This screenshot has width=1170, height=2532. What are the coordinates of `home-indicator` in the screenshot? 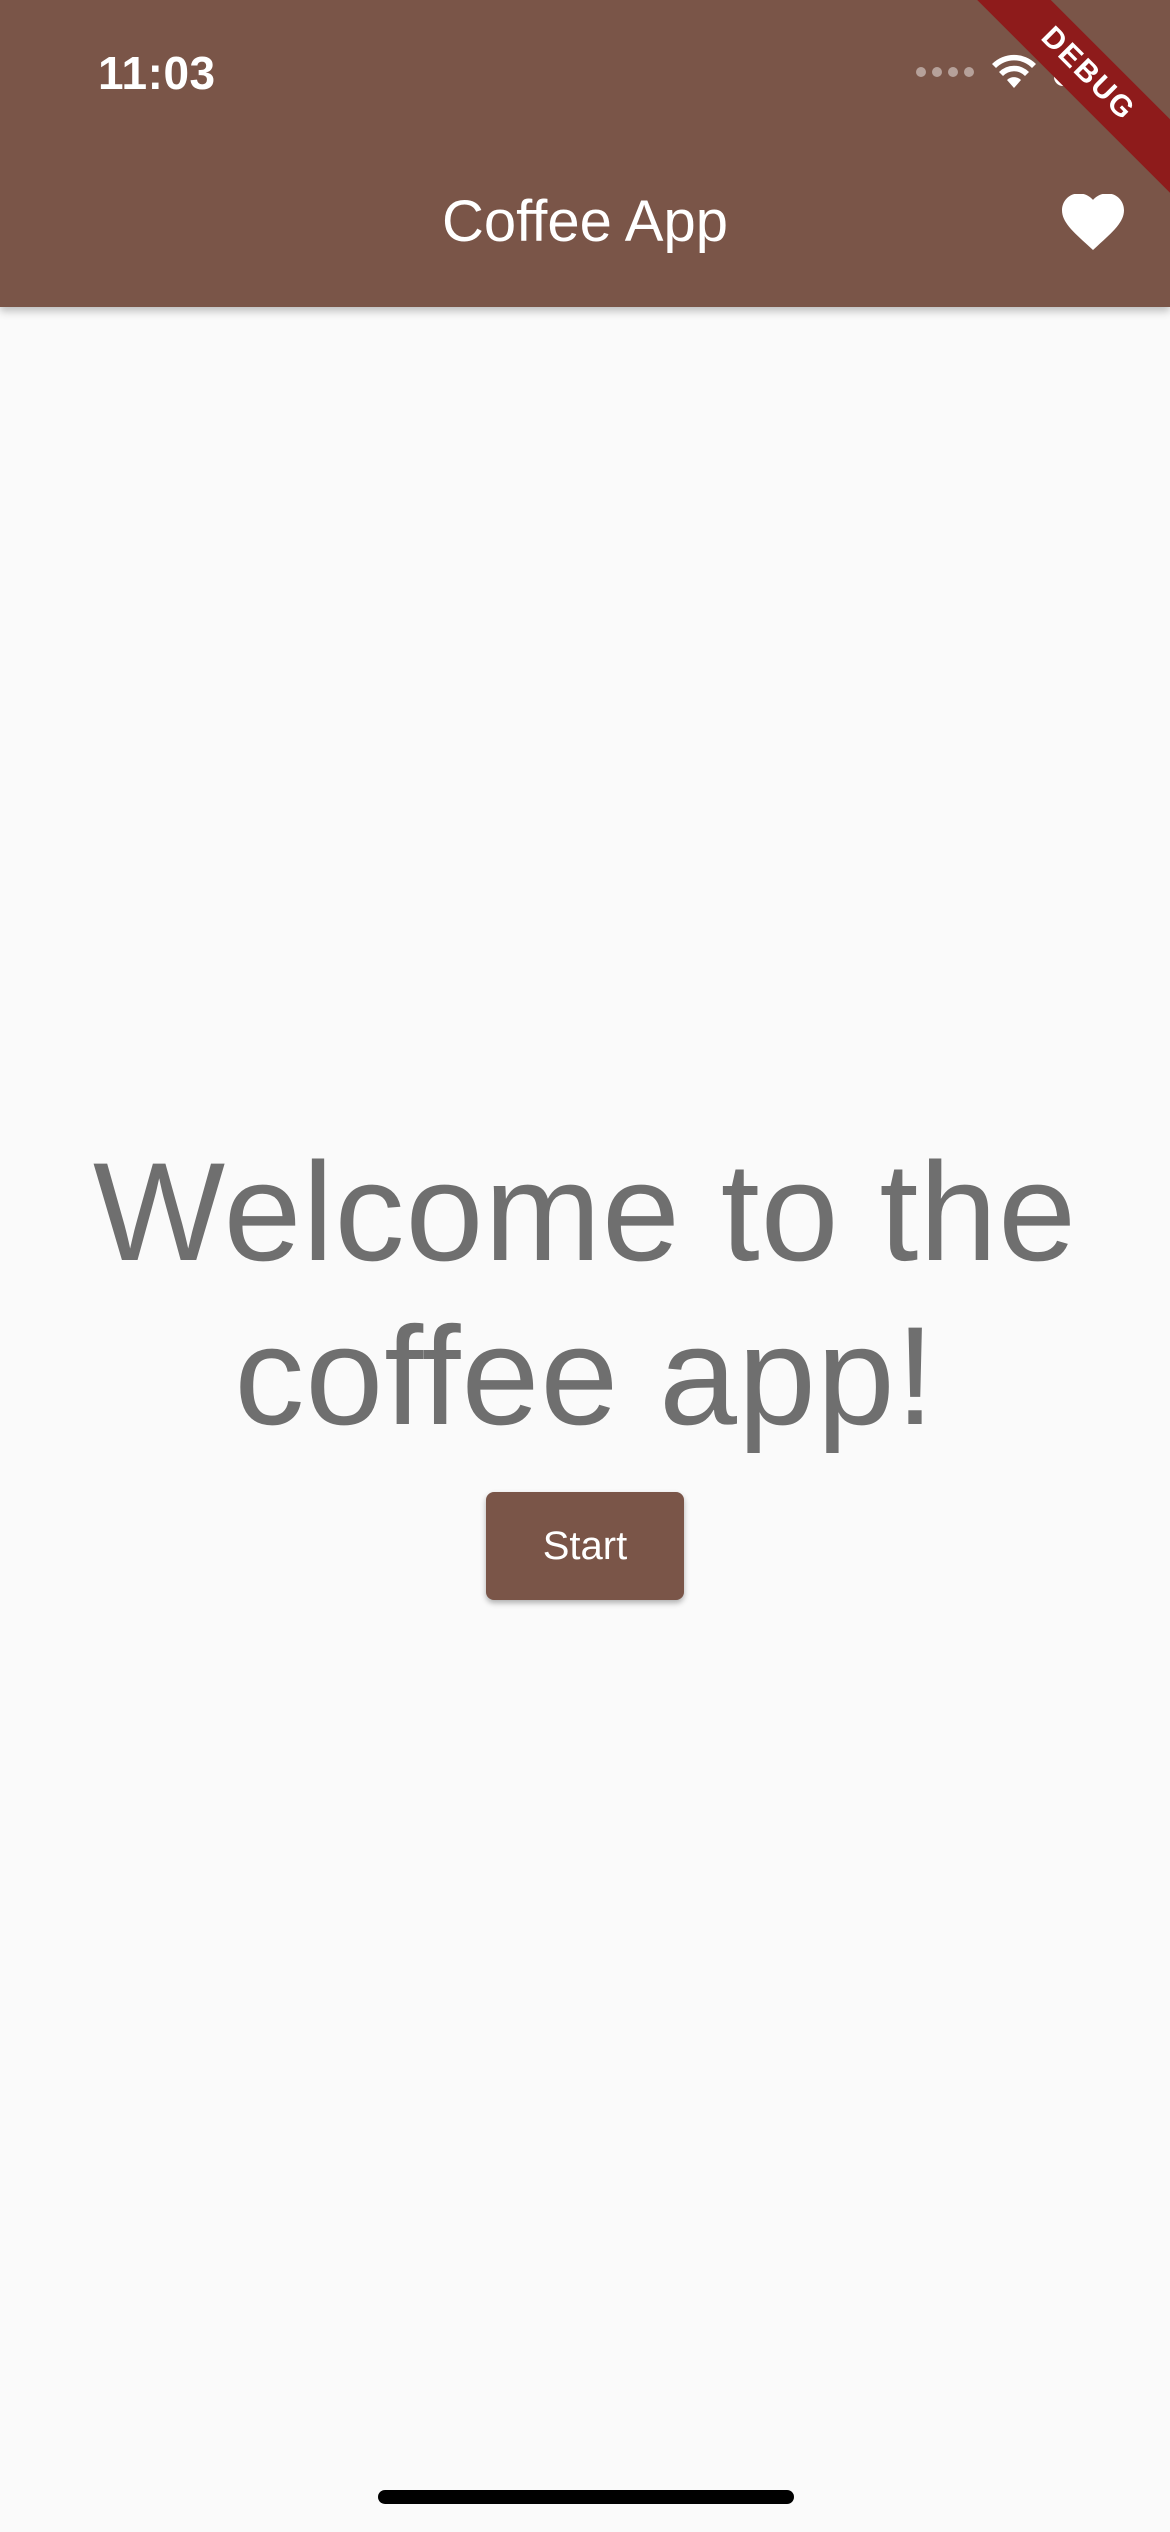 It's located at (586, 2497).